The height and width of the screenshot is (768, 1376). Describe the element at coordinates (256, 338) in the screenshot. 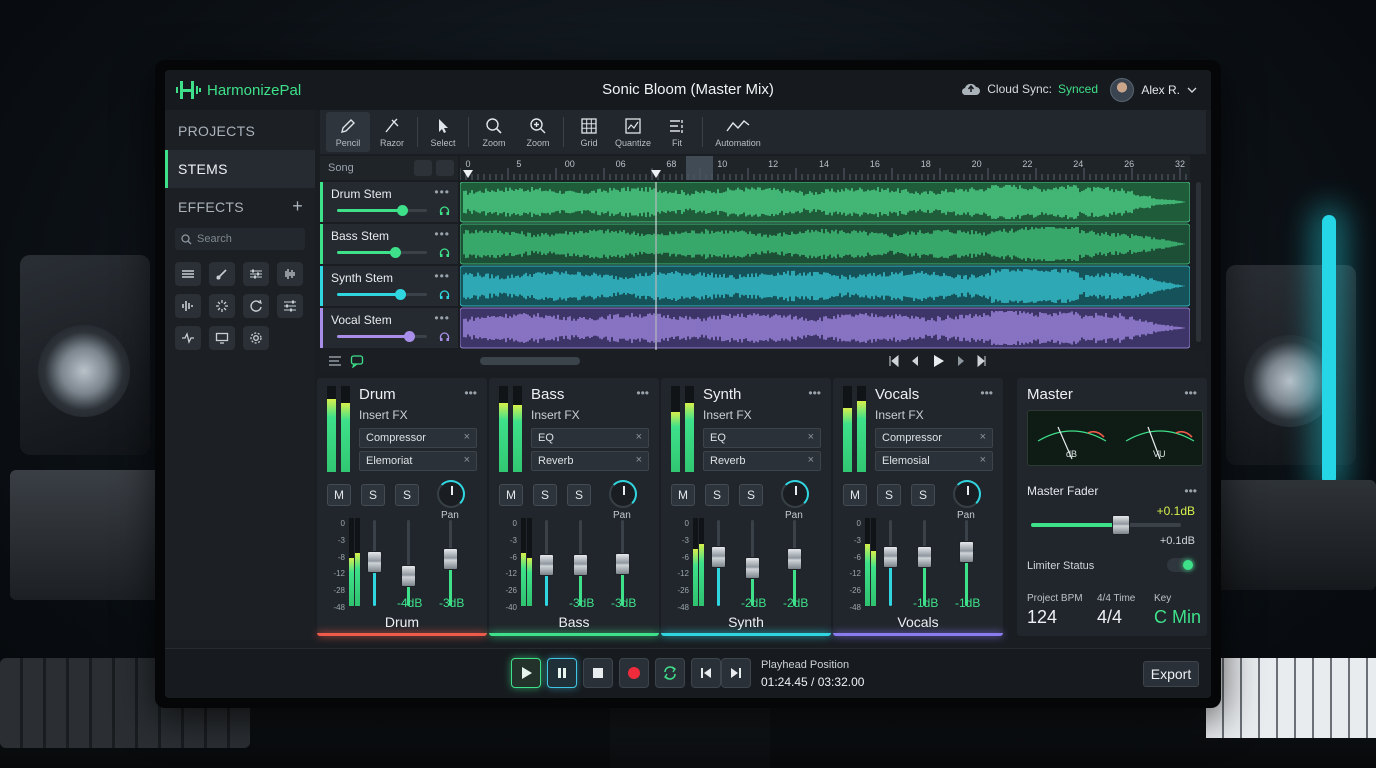

I see `gear-icon` at that location.